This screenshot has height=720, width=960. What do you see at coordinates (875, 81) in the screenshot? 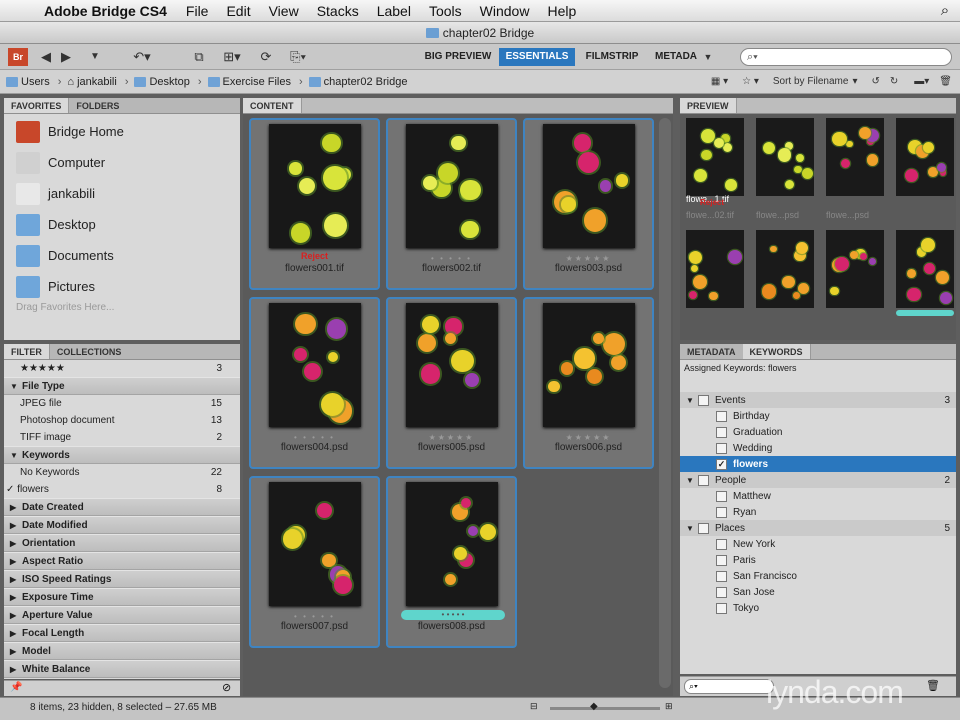
I see `rotate-left-icon: ↺` at bounding box center [875, 81].